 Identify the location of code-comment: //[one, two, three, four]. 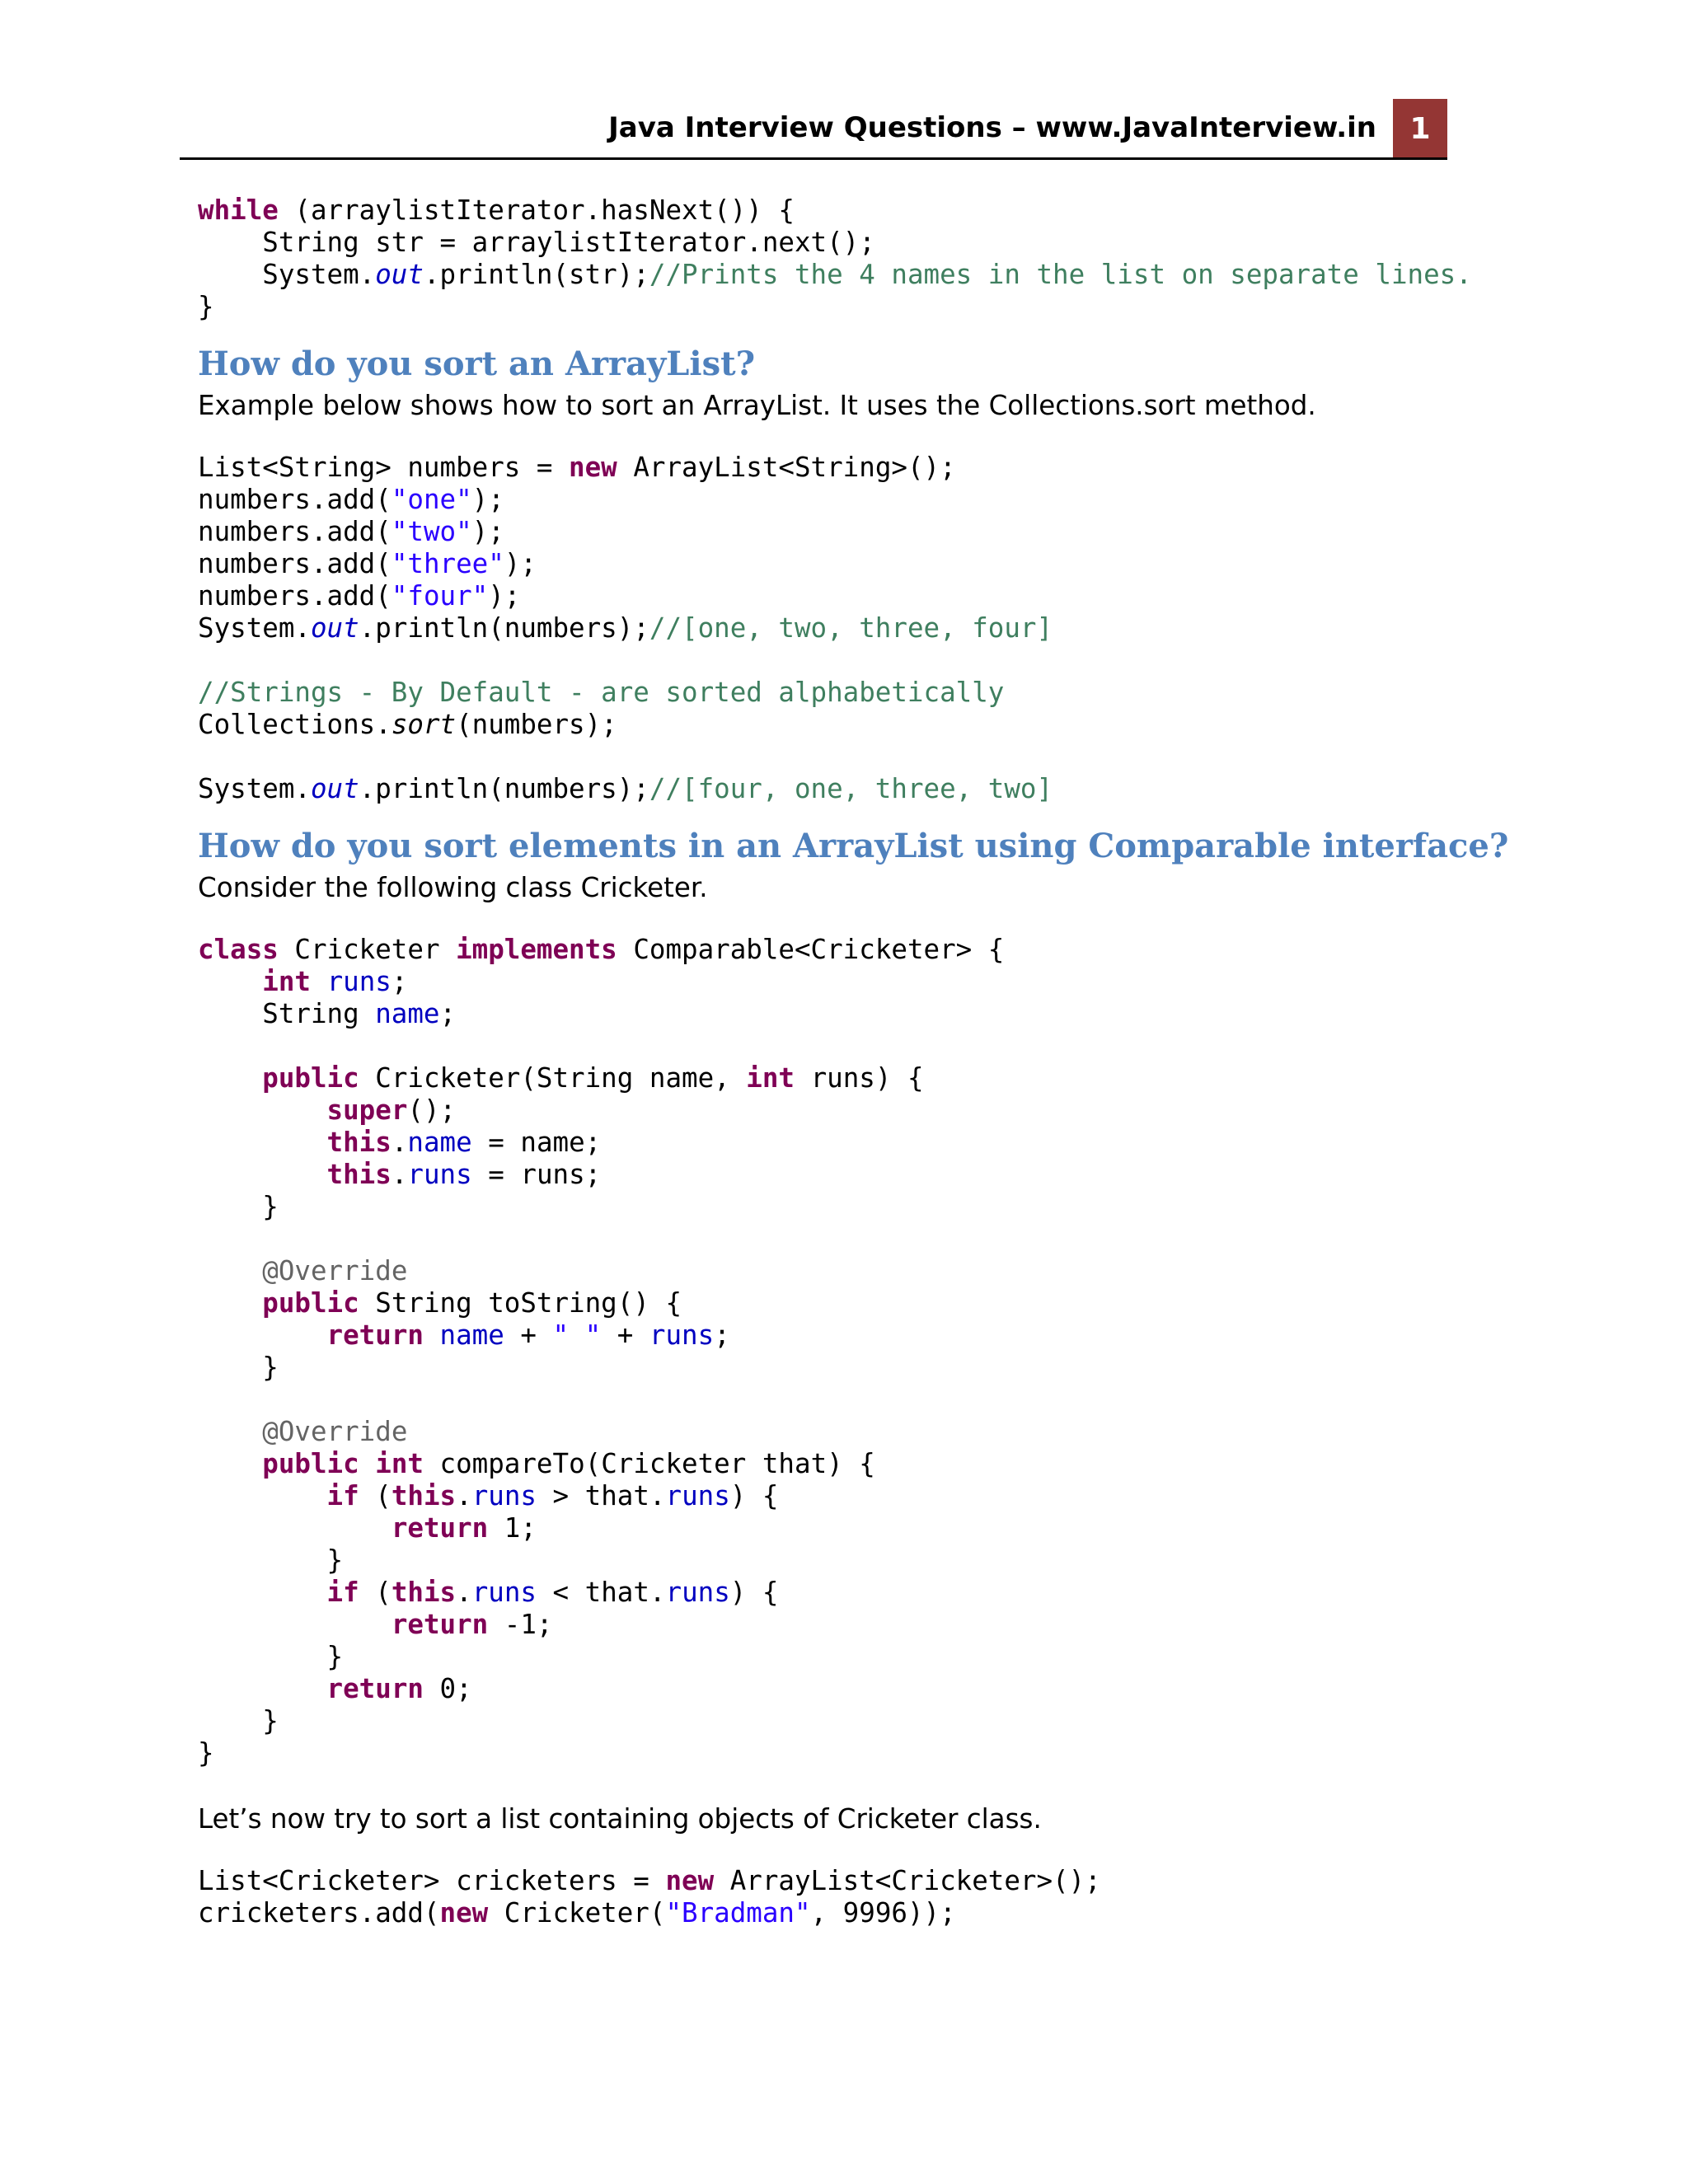
(851, 628).